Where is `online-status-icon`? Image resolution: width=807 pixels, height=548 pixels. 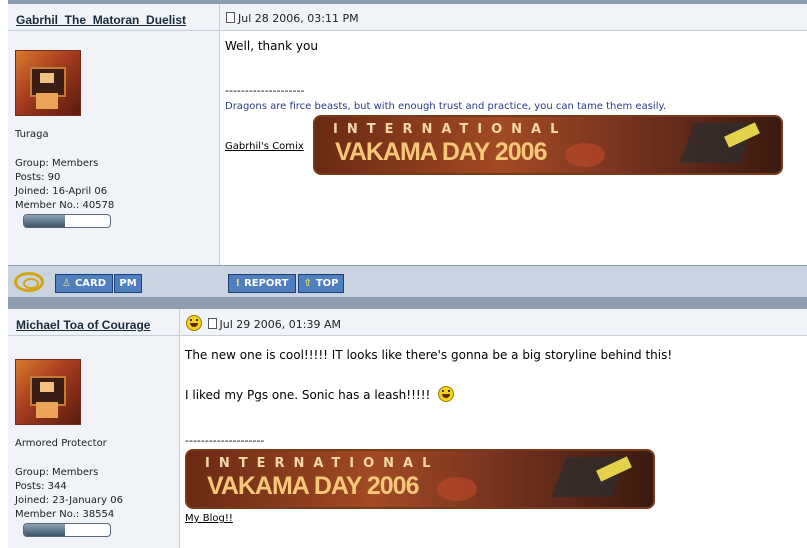
online-status-icon is located at coordinates (29, 282).